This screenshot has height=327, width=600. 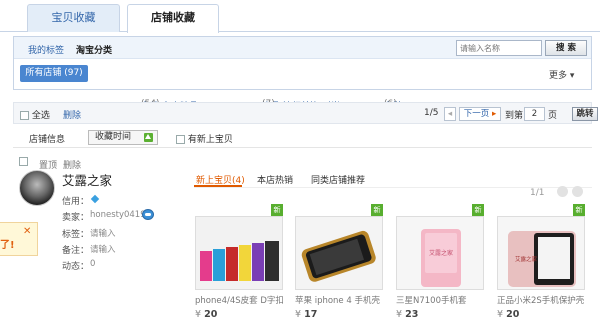 I want to click on select-all: 全选, so click(x=35, y=114).